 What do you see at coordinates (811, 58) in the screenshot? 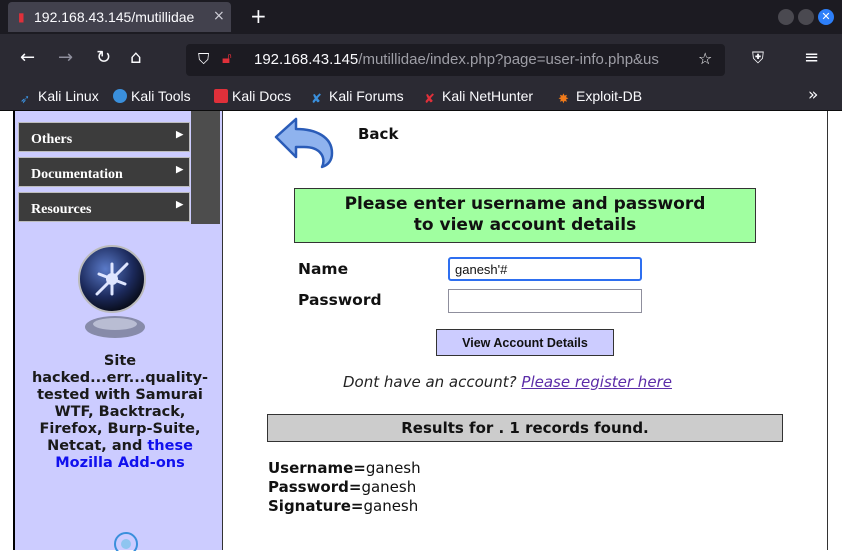
I see `menu-hamburger-icon: ≡` at bounding box center [811, 58].